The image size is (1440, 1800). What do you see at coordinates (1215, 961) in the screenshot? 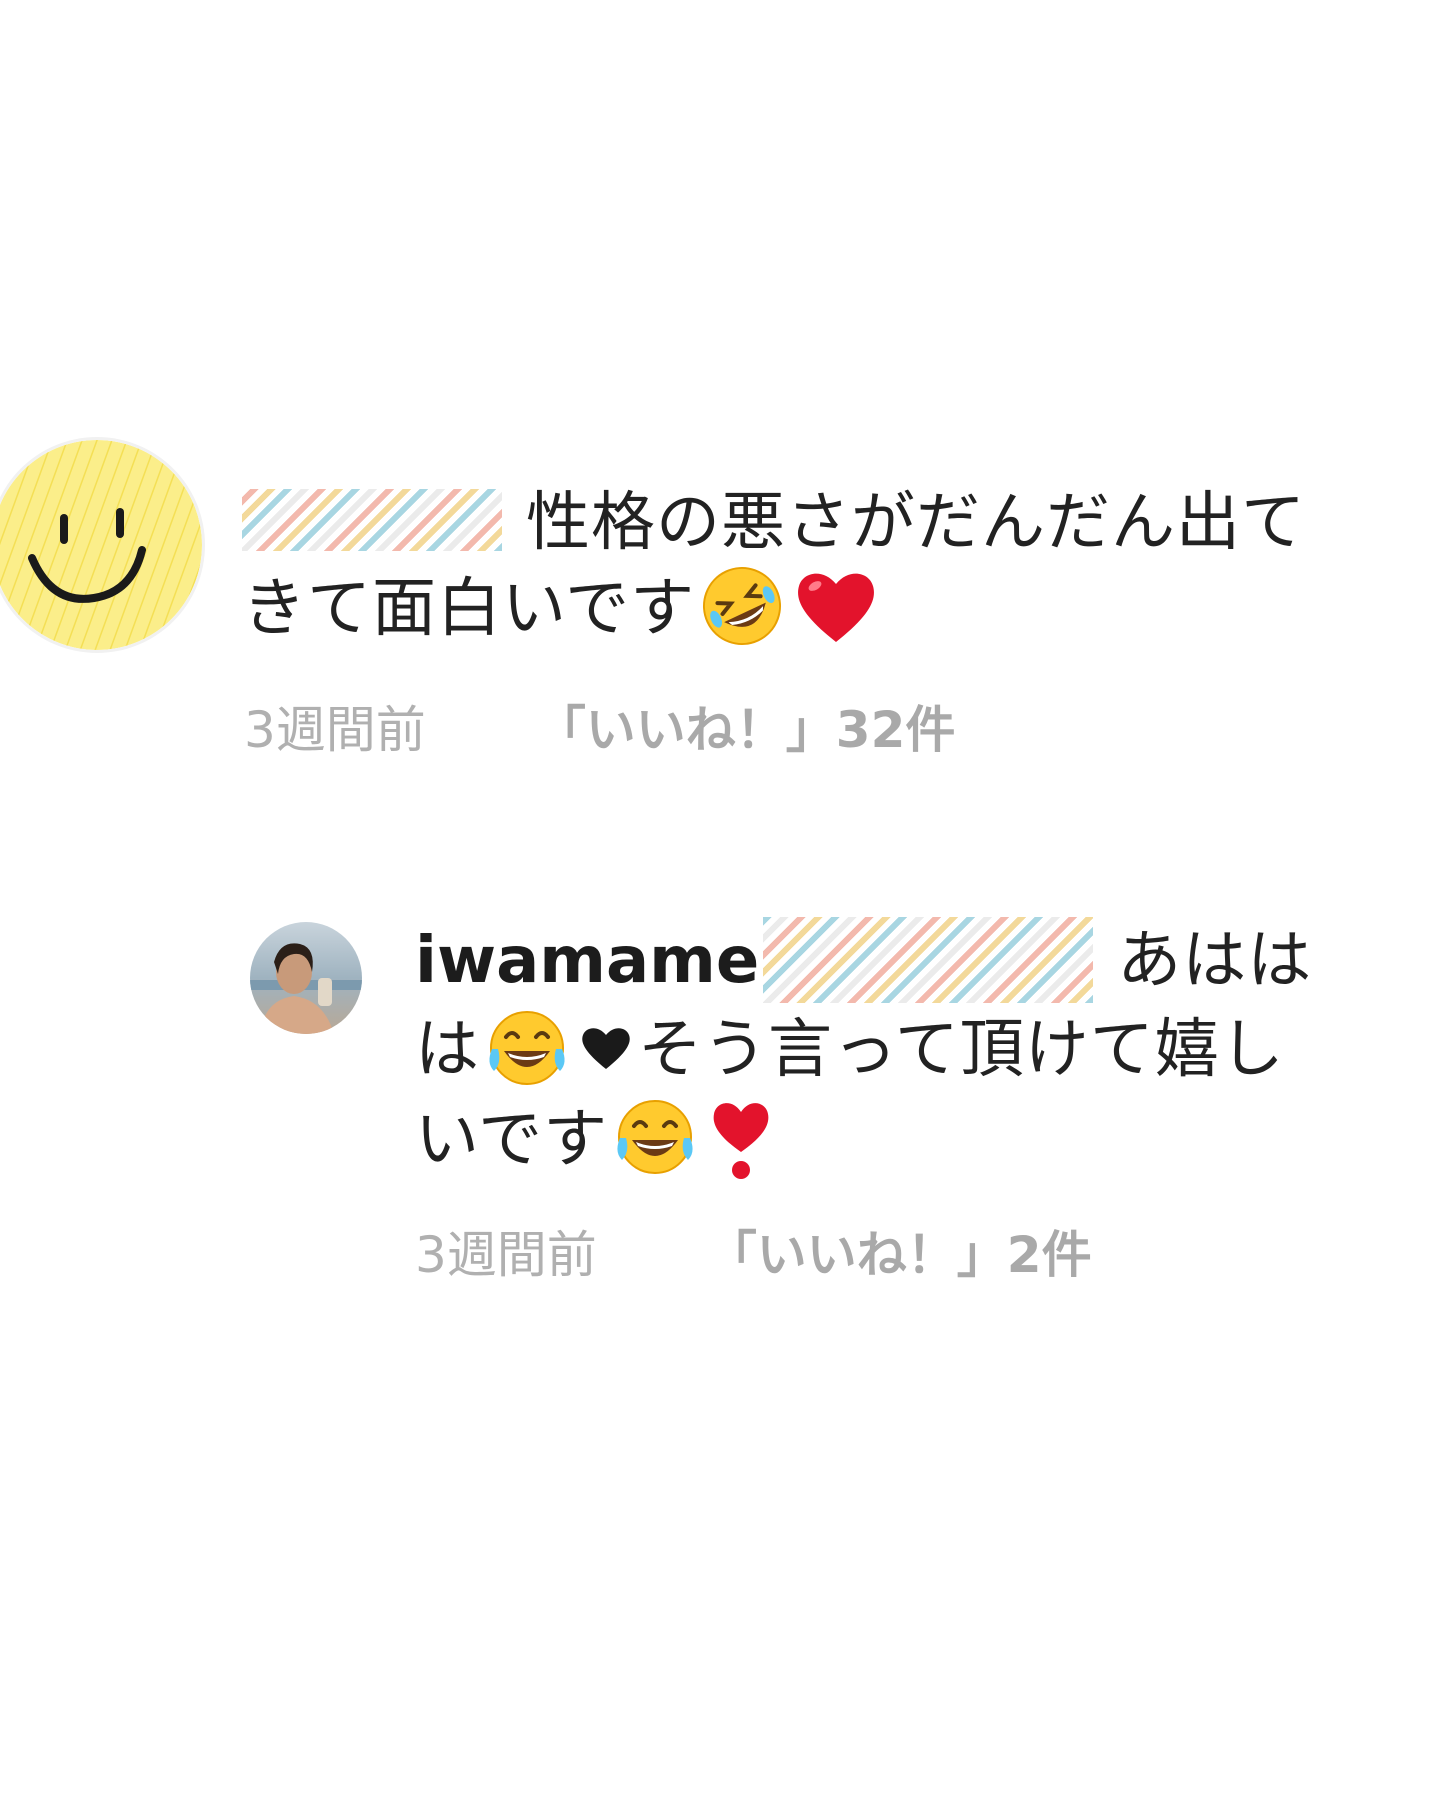
I see `reply-text-part1: あはは` at bounding box center [1215, 961].